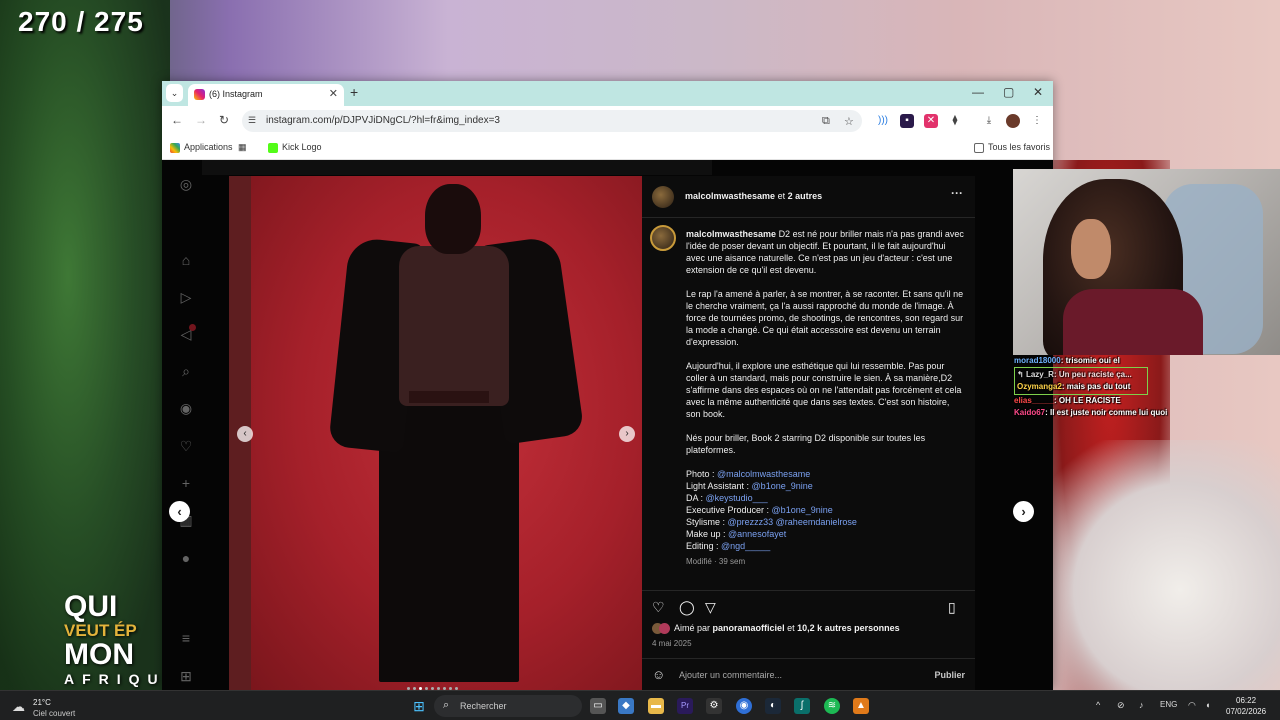 This screenshot has width=1280, height=720. I want to click on save-bookmark-icon: ▯, so click(952, 607).